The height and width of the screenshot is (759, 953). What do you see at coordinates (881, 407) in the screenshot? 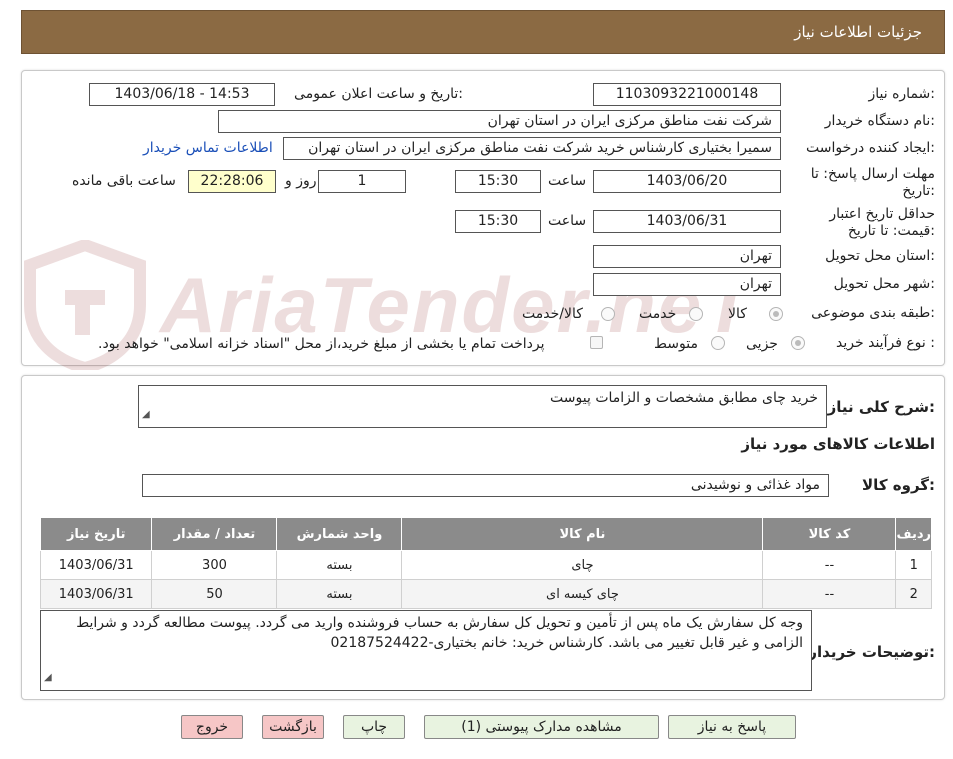
I see `general-desc-label: شرح کلی نیاز:` at bounding box center [881, 407].